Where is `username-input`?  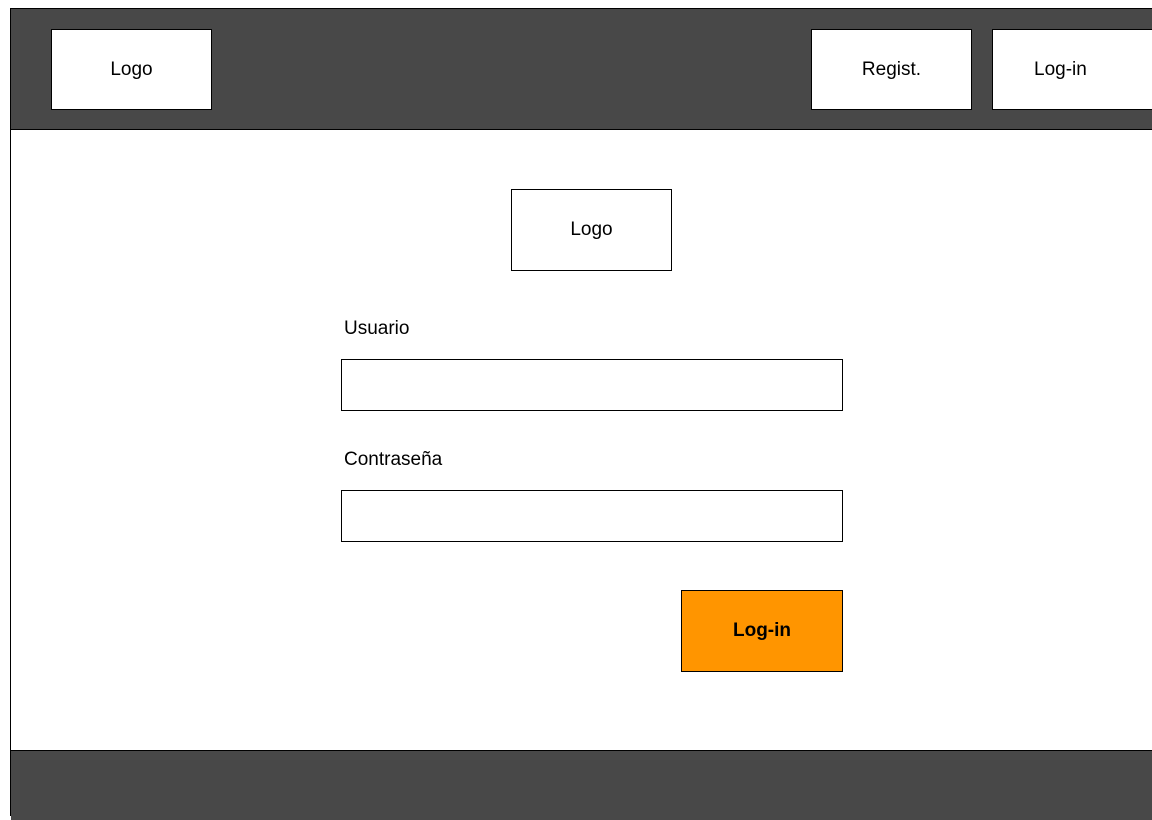
username-input is located at coordinates (592, 385).